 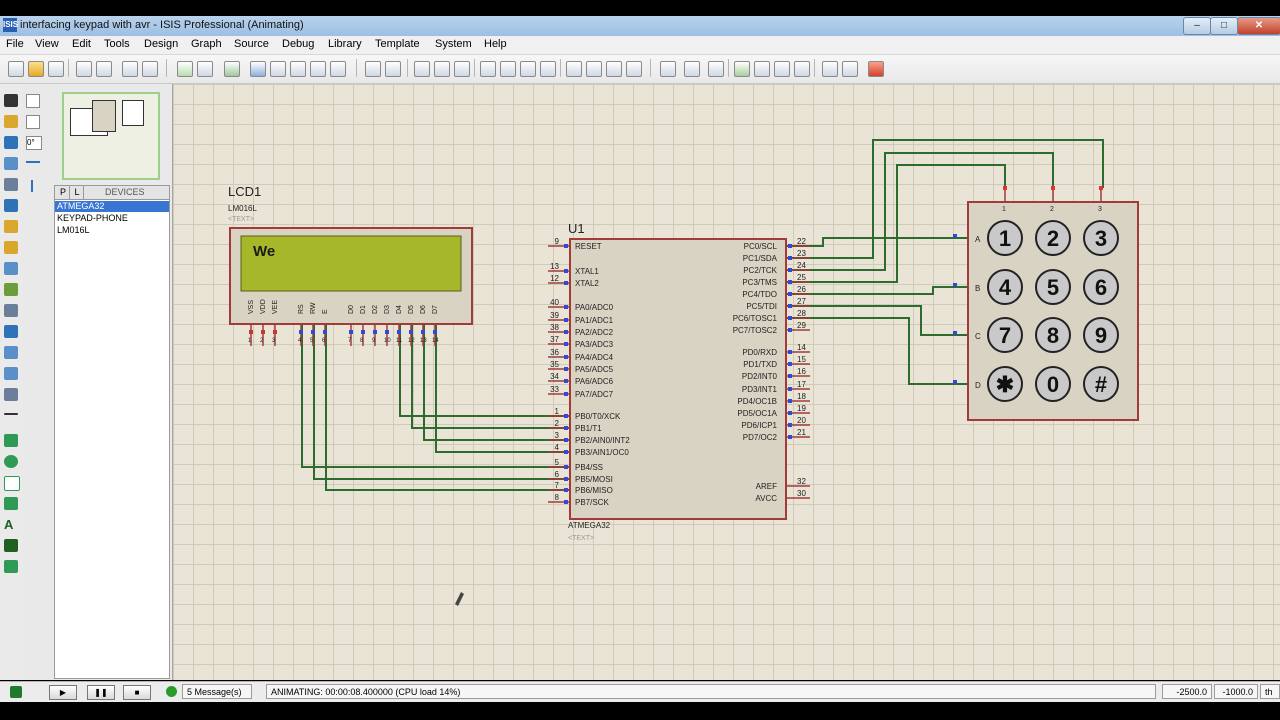 What do you see at coordinates (130, 69) in the screenshot?
I see `print-icon` at bounding box center [130, 69].